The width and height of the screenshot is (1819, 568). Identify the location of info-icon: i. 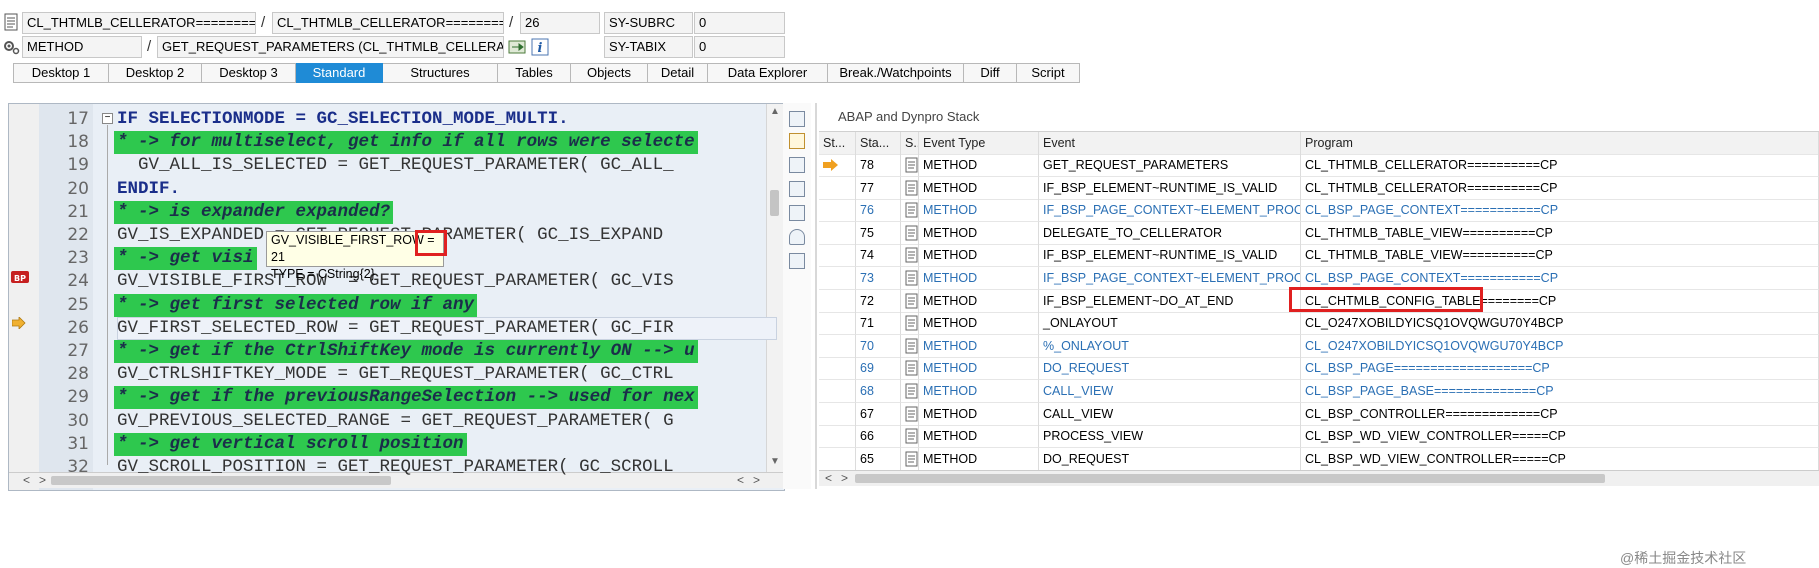
(540, 47).